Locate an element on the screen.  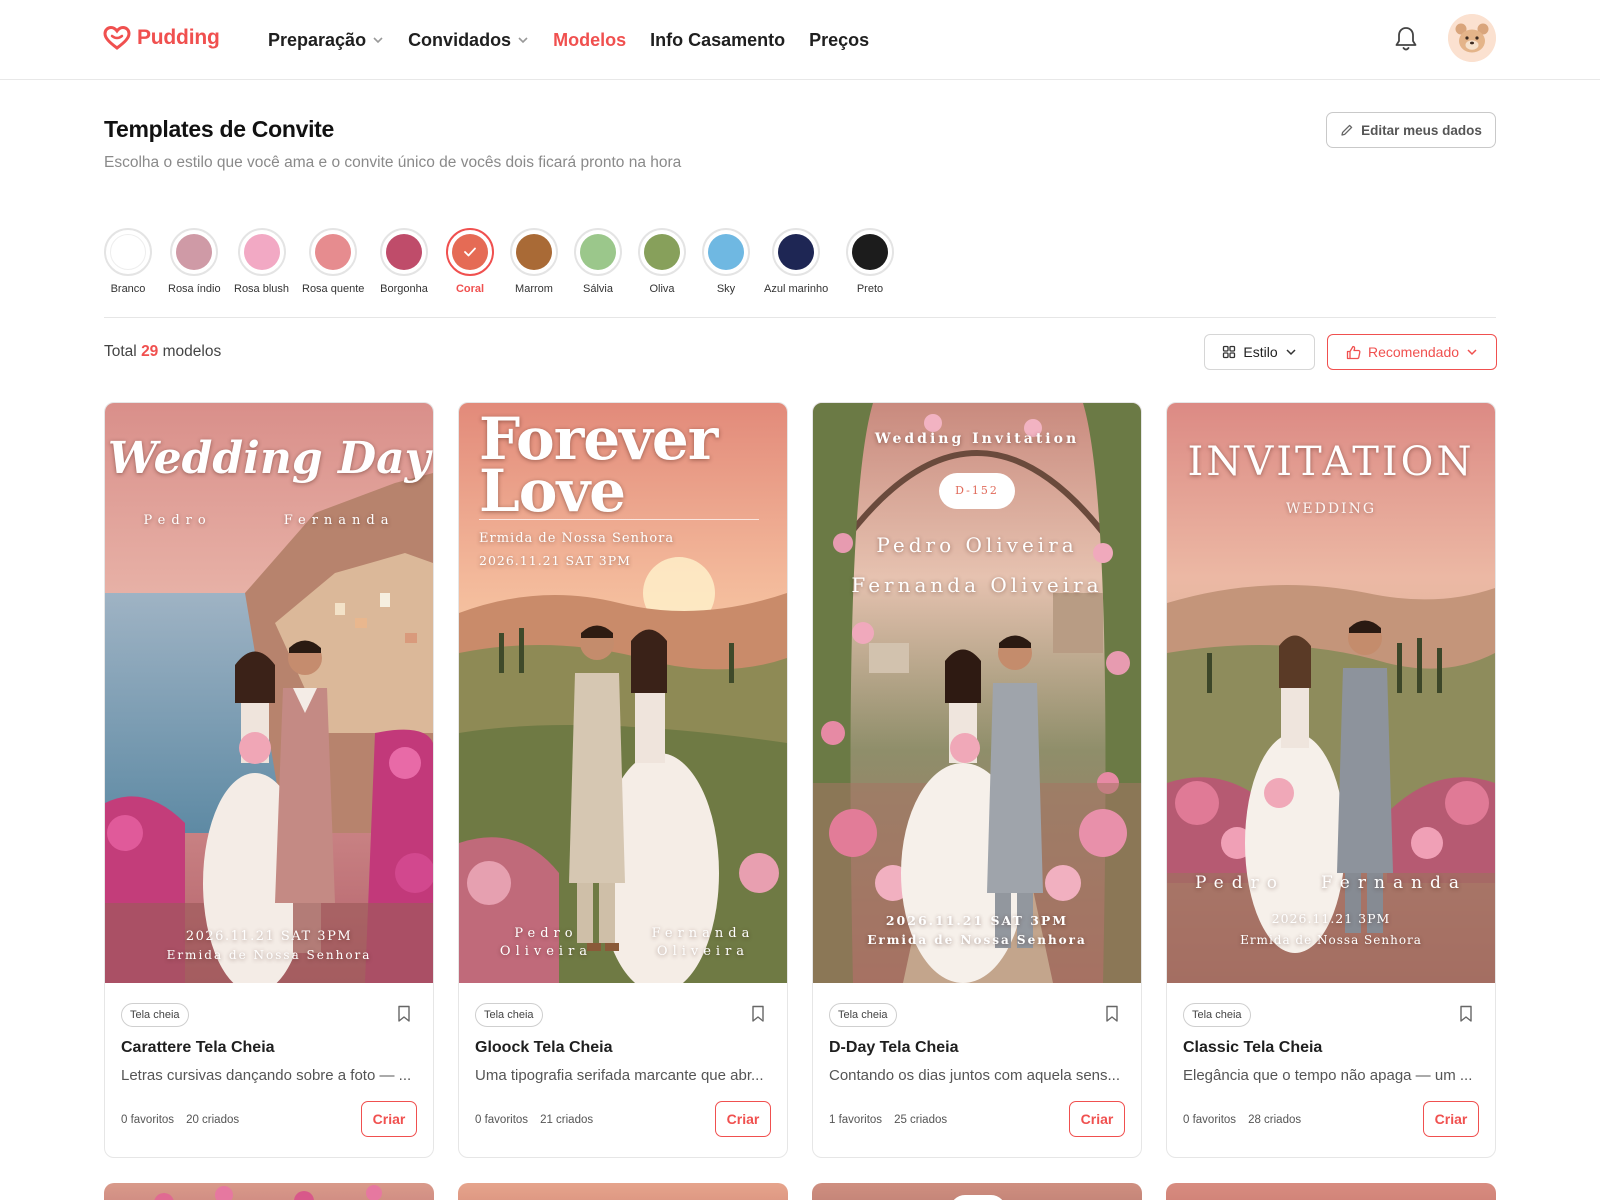
swatch-label: Marrom is located at coordinates (534, 289).